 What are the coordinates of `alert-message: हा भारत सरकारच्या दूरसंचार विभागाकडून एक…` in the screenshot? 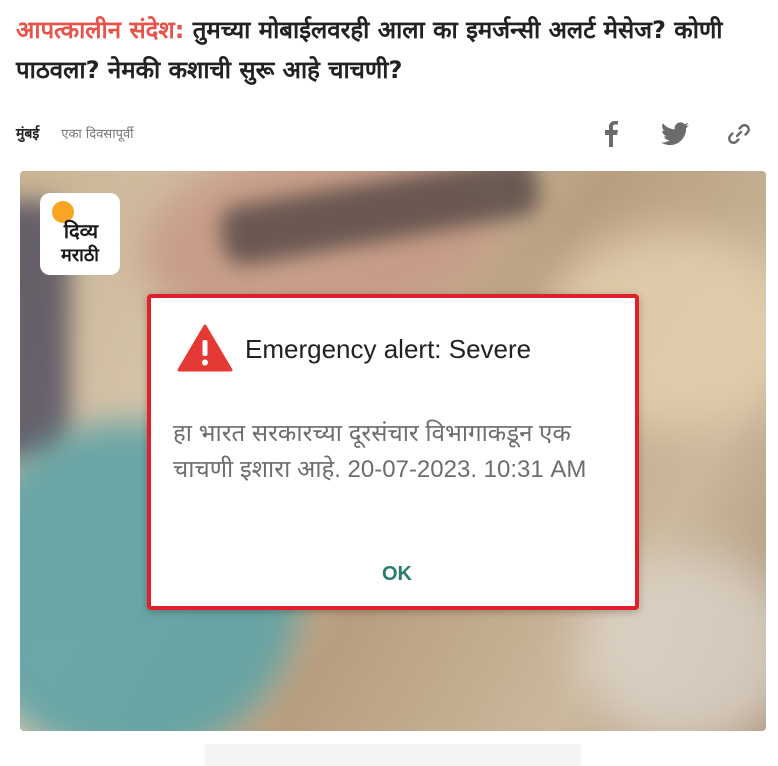 It's located at (380, 451).